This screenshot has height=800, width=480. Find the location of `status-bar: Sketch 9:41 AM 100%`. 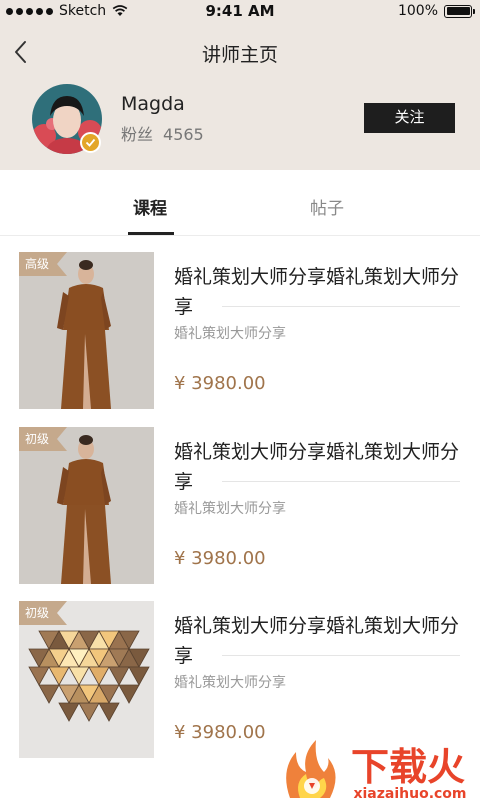

status-bar: Sketch 9:41 AM 100% is located at coordinates (240, 11).